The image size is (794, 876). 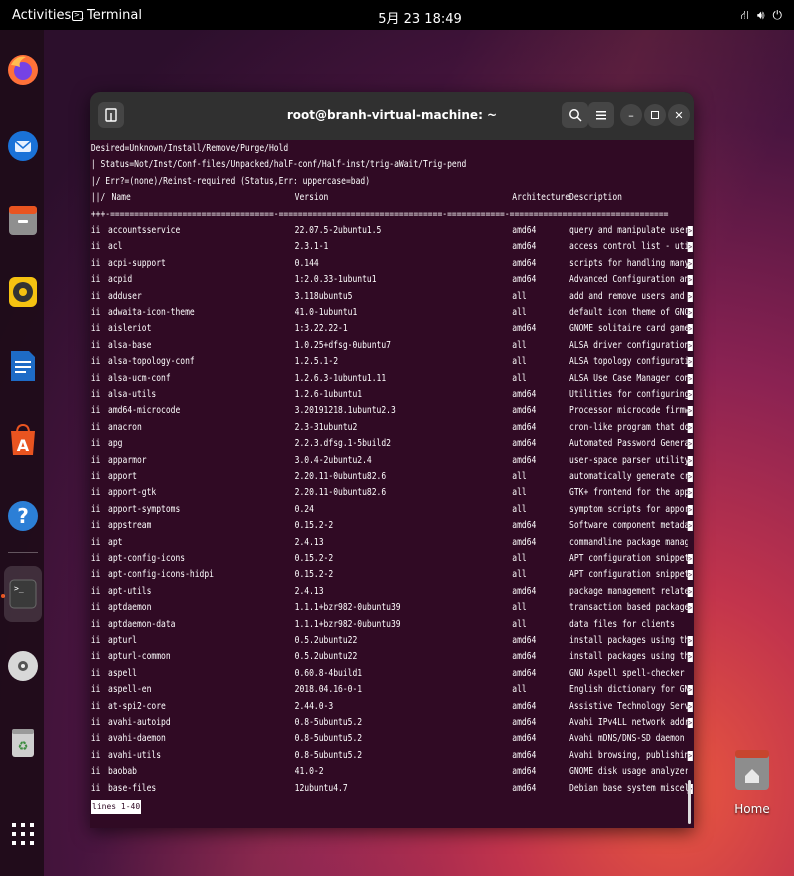 What do you see at coordinates (309, 591) in the screenshot?
I see `package-version: 2.4.13` at bounding box center [309, 591].